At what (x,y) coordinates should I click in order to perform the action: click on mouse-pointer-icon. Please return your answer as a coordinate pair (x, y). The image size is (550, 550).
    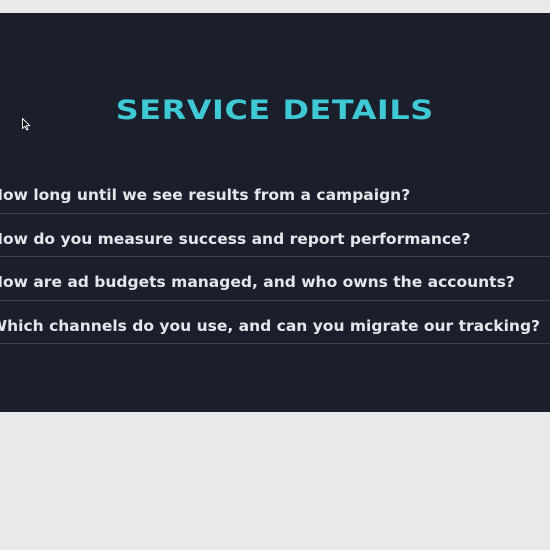
    Looking at the image, I should click on (26, 124).